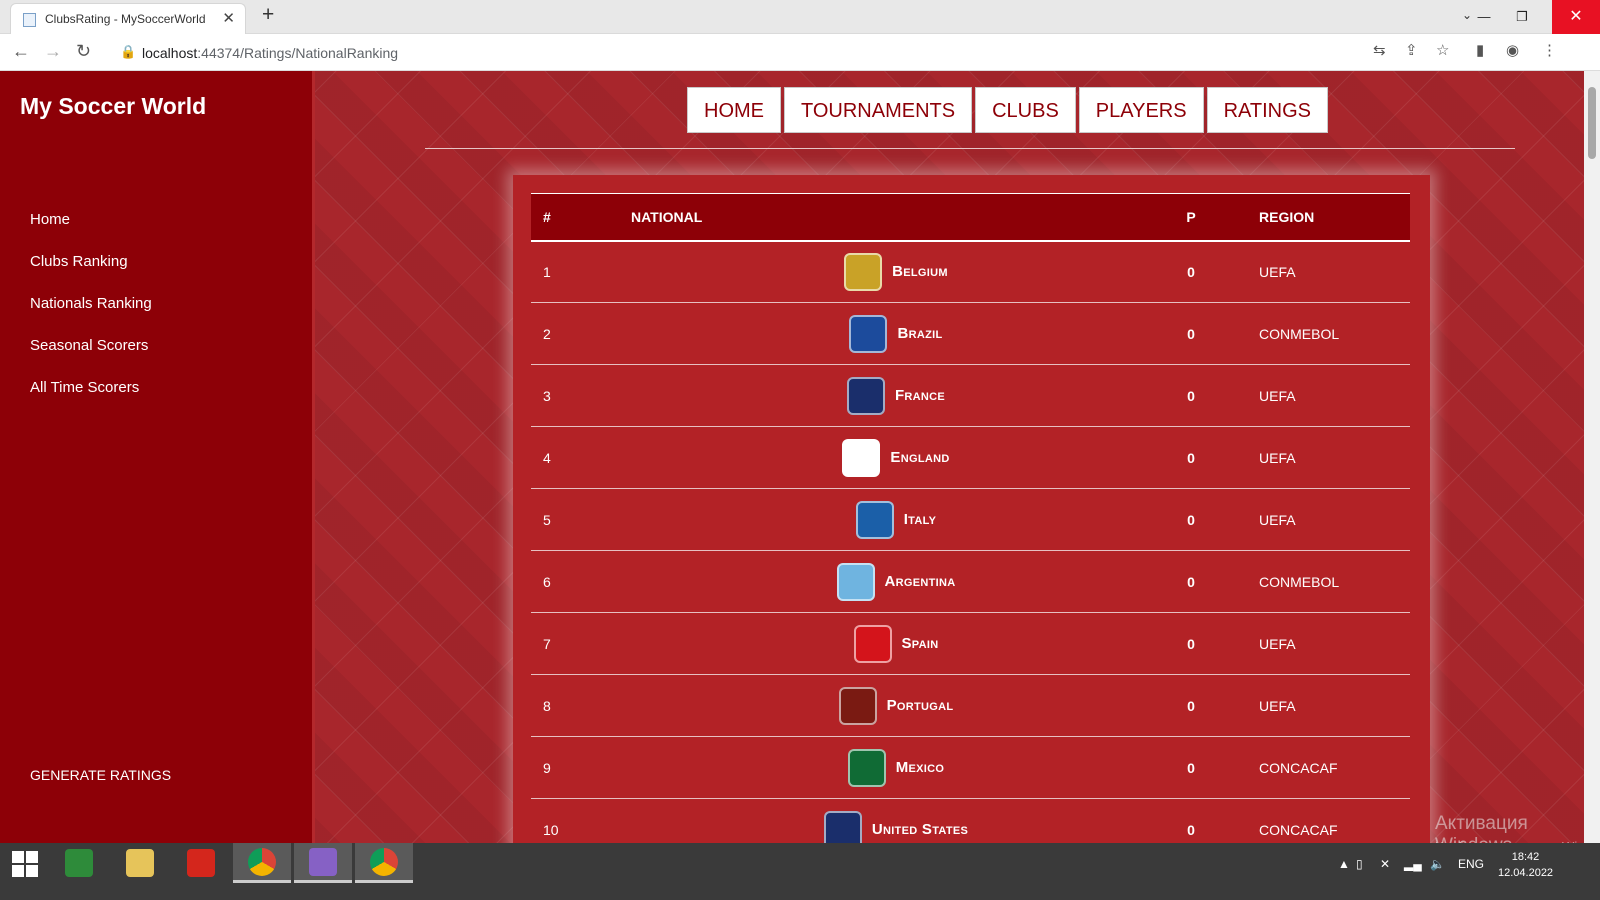  Describe the element at coordinates (91, 274) in the screenshot. I see `sidebar-item-clubs-ranking: Clubs Ranking` at that location.